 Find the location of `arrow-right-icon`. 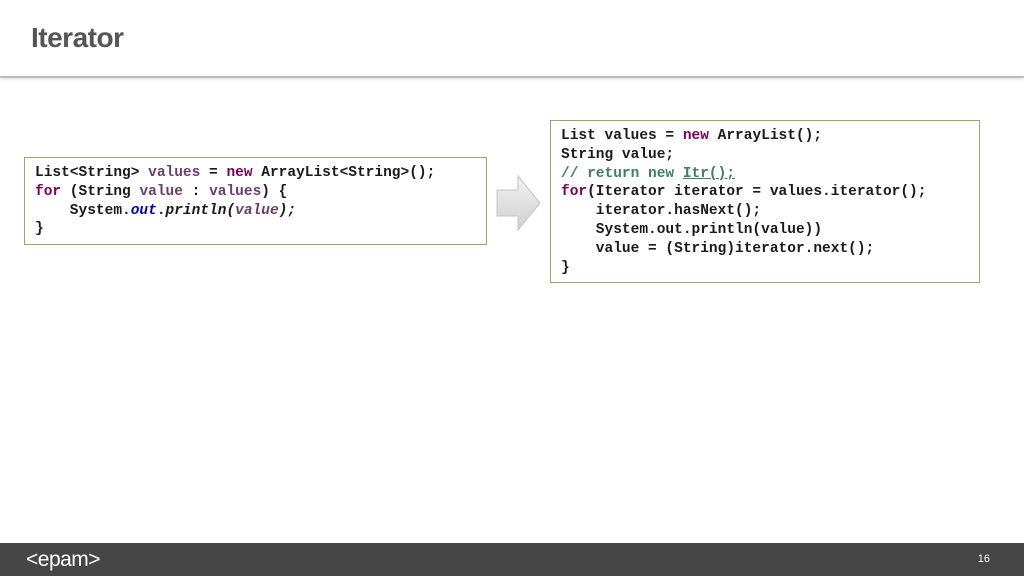

arrow-right-icon is located at coordinates (518, 203).